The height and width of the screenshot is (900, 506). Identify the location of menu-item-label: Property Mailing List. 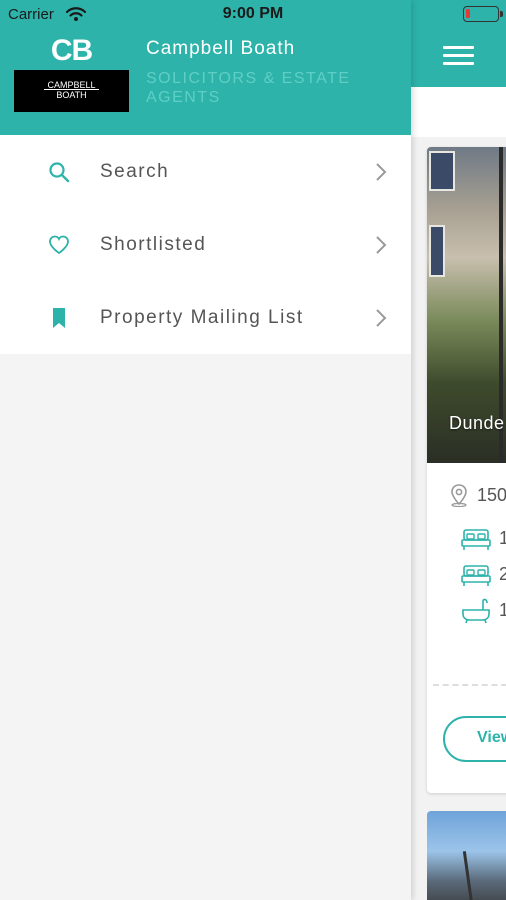
(202, 317).